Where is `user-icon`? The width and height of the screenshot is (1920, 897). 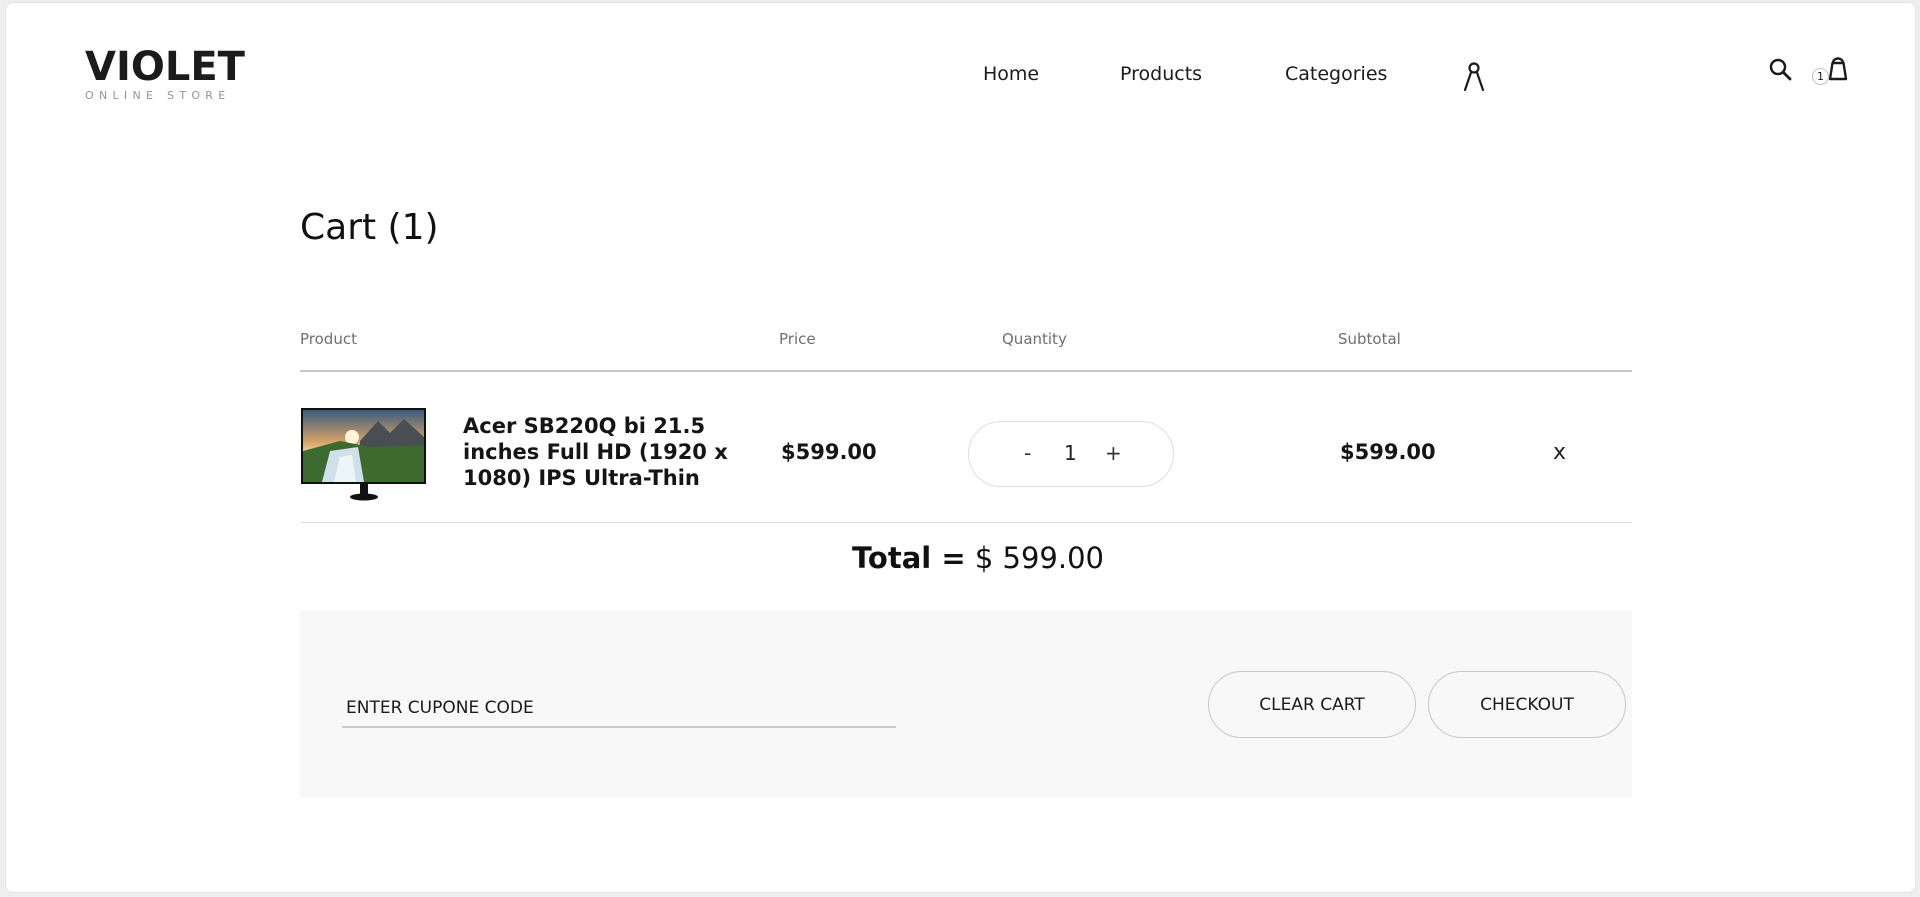
user-icon is located at coordinates (1474, 76).